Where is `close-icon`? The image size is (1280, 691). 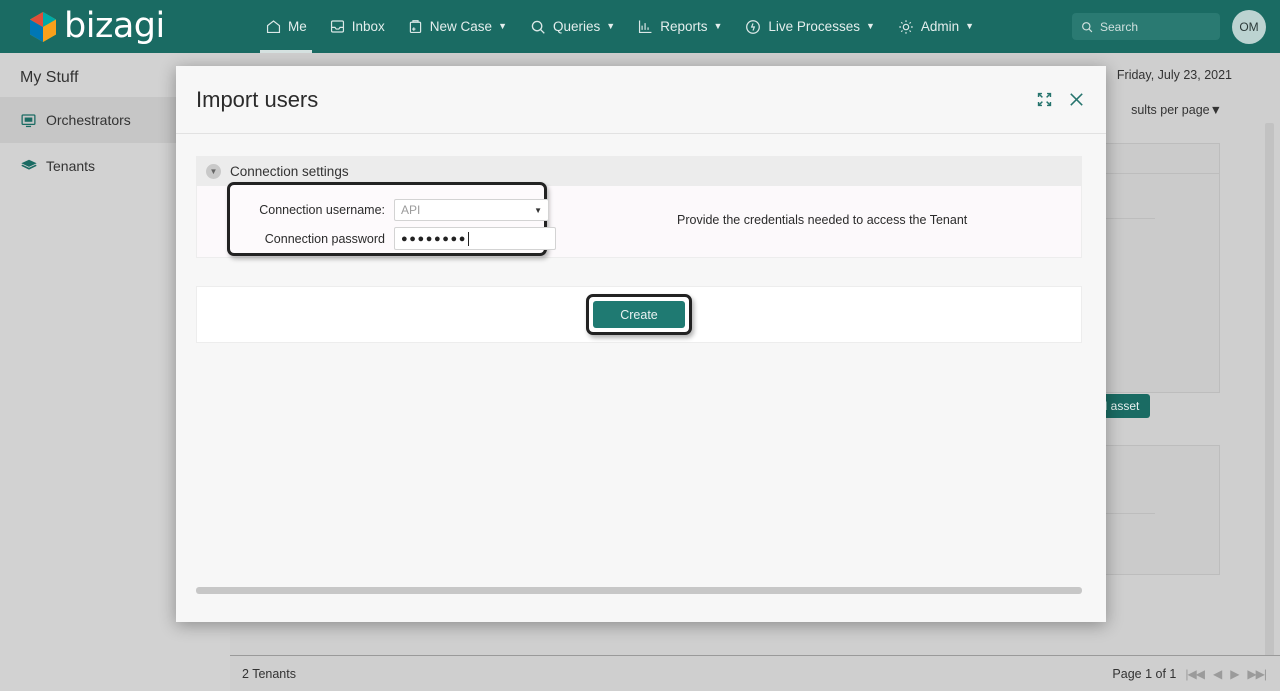 close-icon is located at coordinates (1076, 99).